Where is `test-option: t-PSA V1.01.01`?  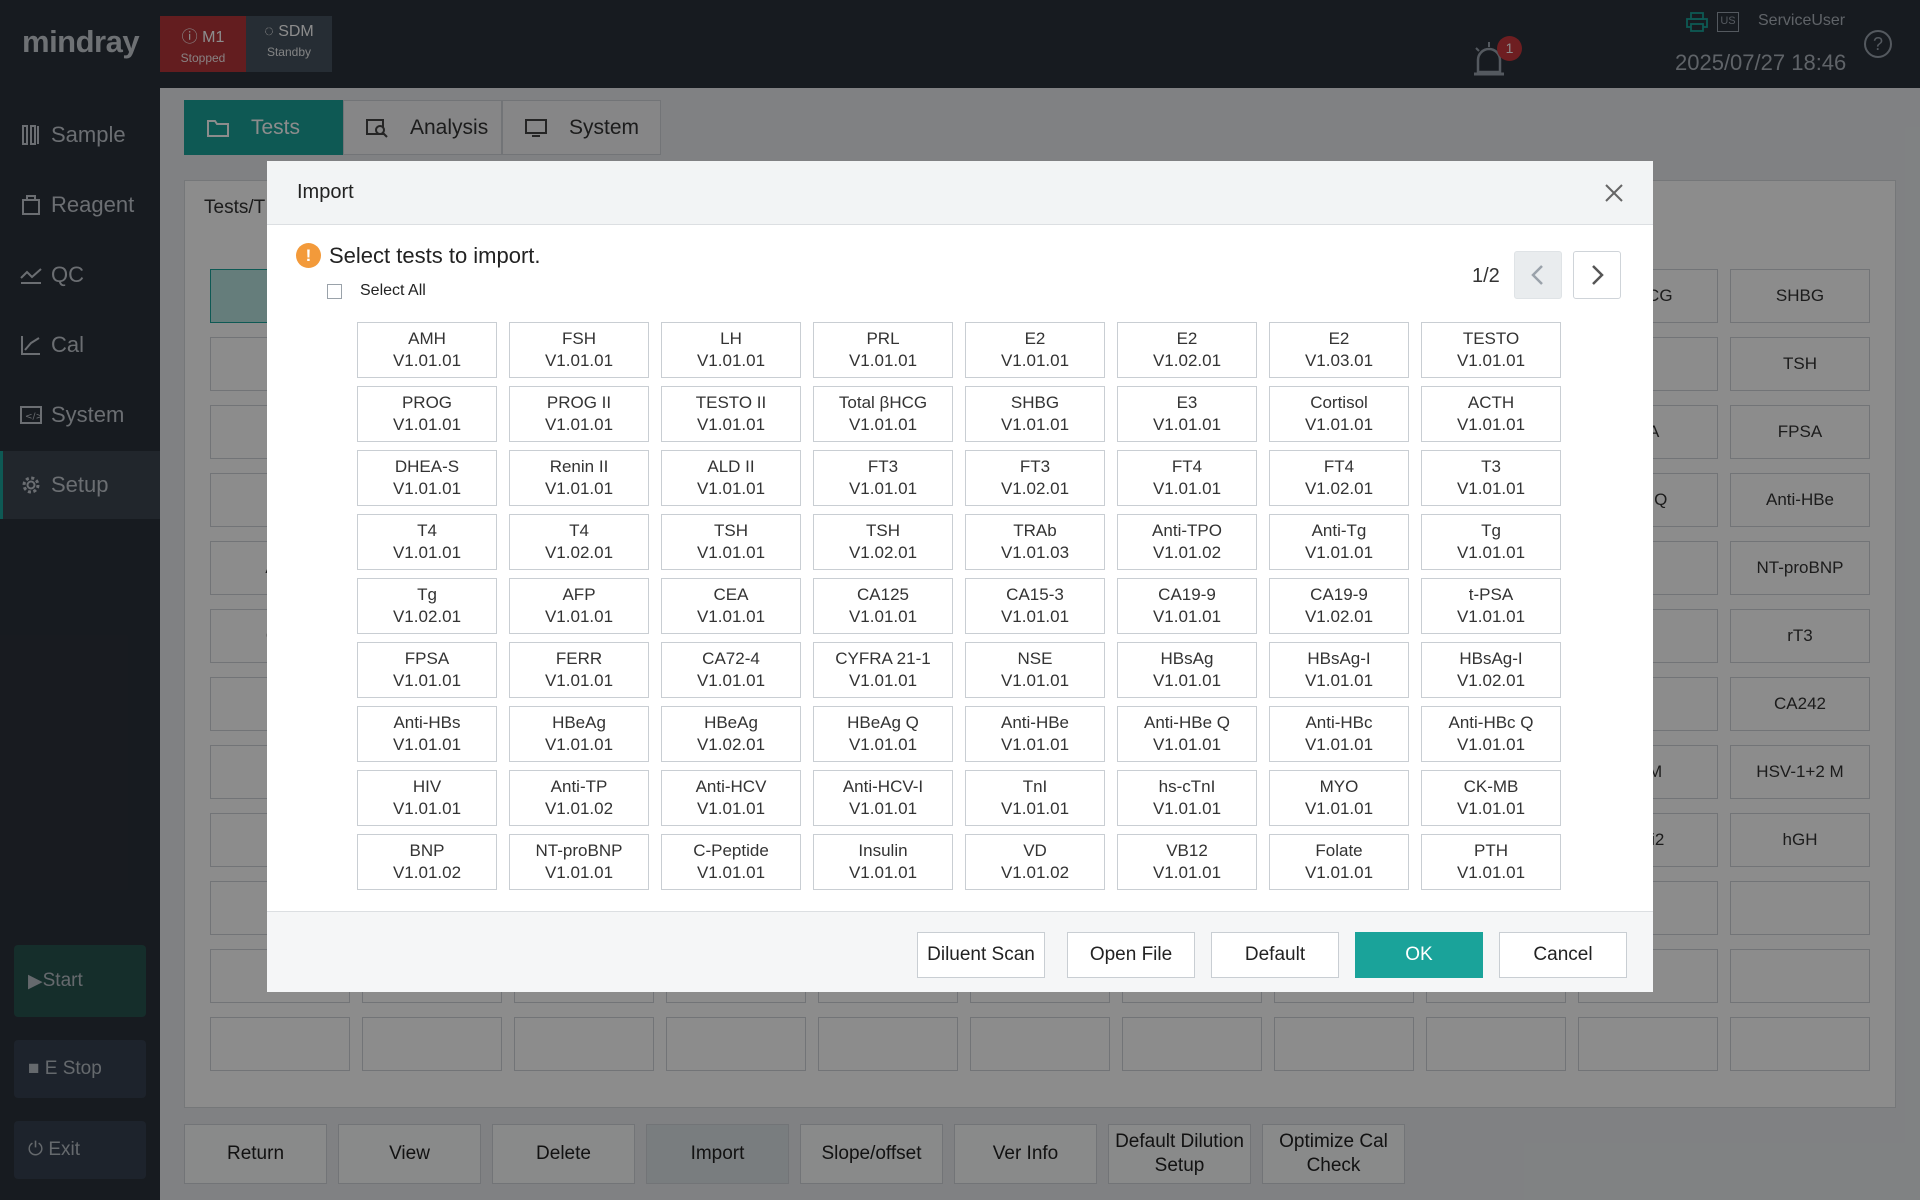
test-option: t-PSA V1.01.01 is located at coordinates (1491, 606).